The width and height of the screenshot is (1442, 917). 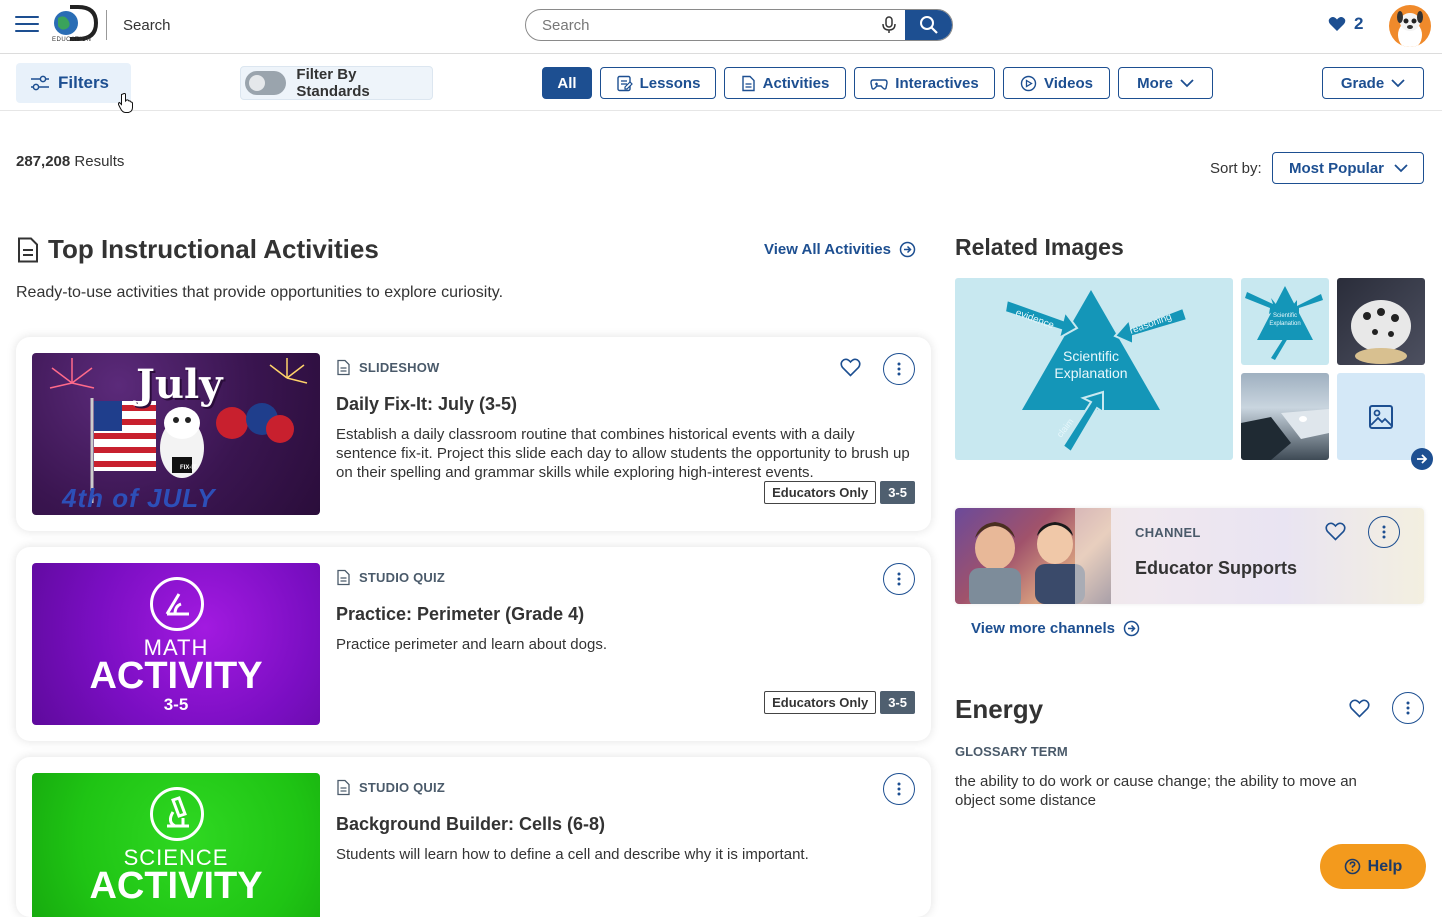 I want to click on card-thumbnail: SCIENCE ACTIVITY, so click(x=176, y=845).